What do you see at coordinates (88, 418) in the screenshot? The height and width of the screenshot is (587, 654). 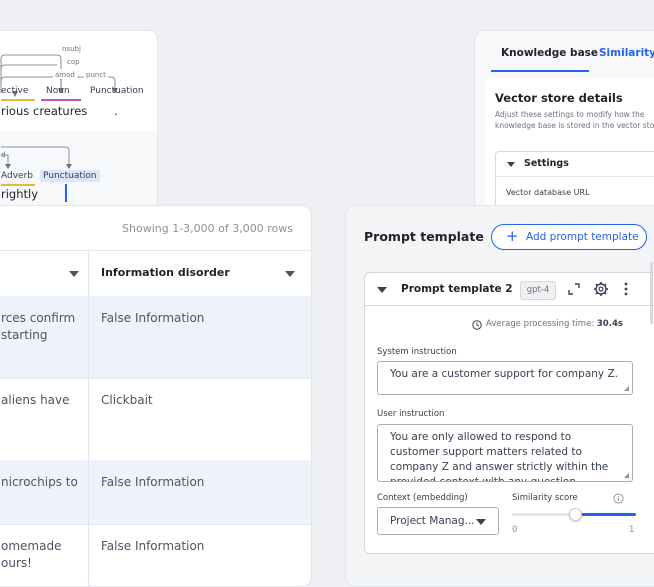 I see `column-divider` at bounding box center [88, 418].